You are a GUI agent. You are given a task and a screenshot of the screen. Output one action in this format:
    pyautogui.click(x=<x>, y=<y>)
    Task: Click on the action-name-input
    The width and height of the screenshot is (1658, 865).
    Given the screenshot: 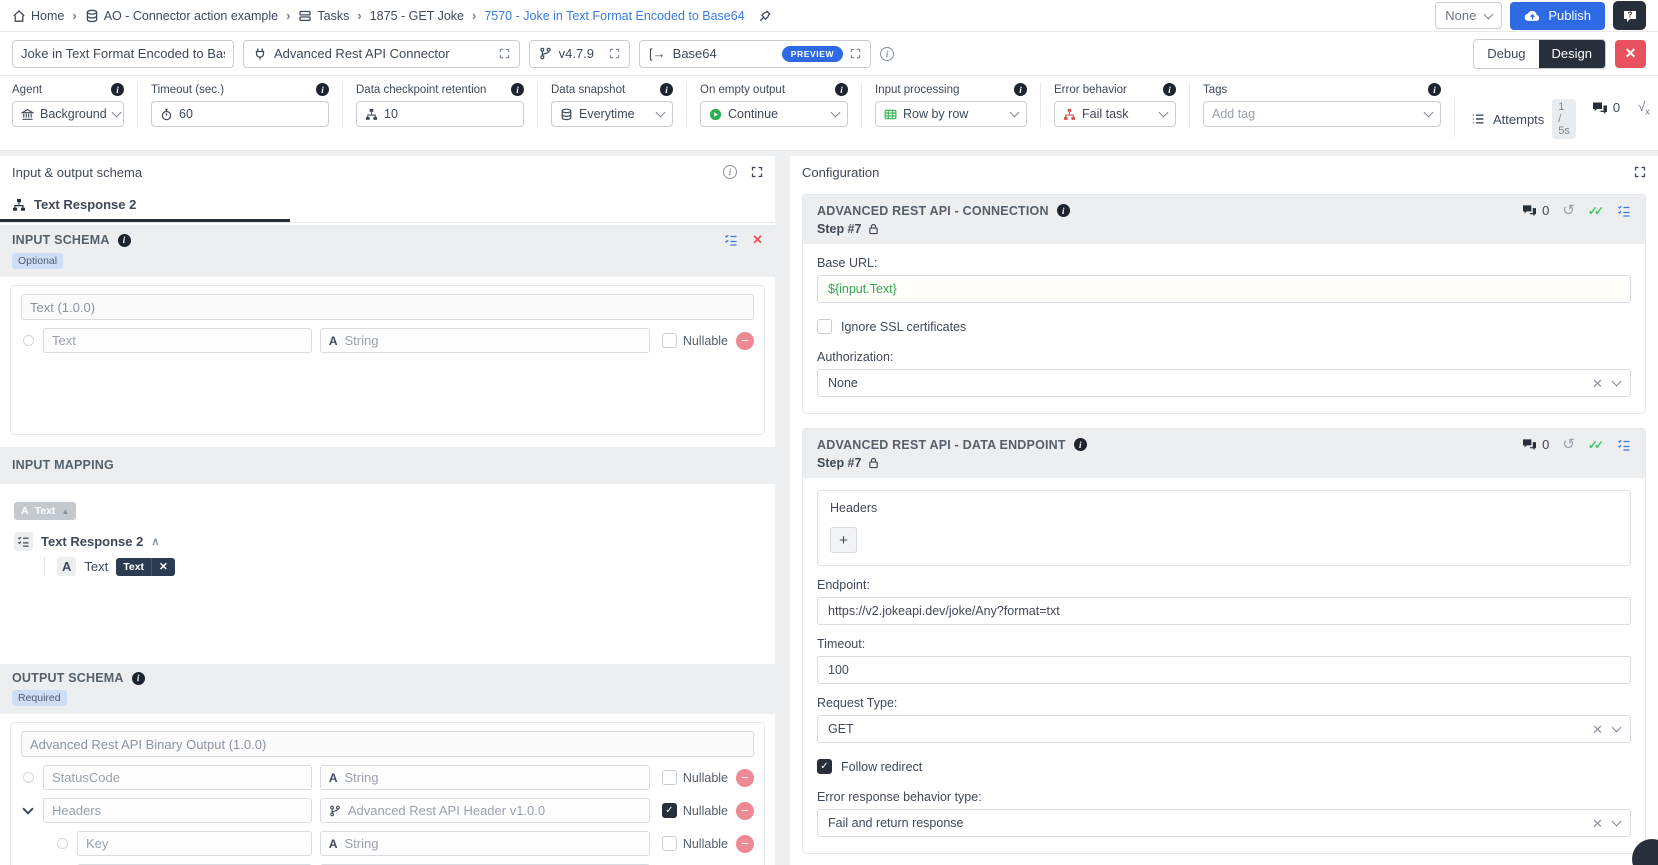 What is the action you would take?
    pyautogui.click(x=123, y=53)
    